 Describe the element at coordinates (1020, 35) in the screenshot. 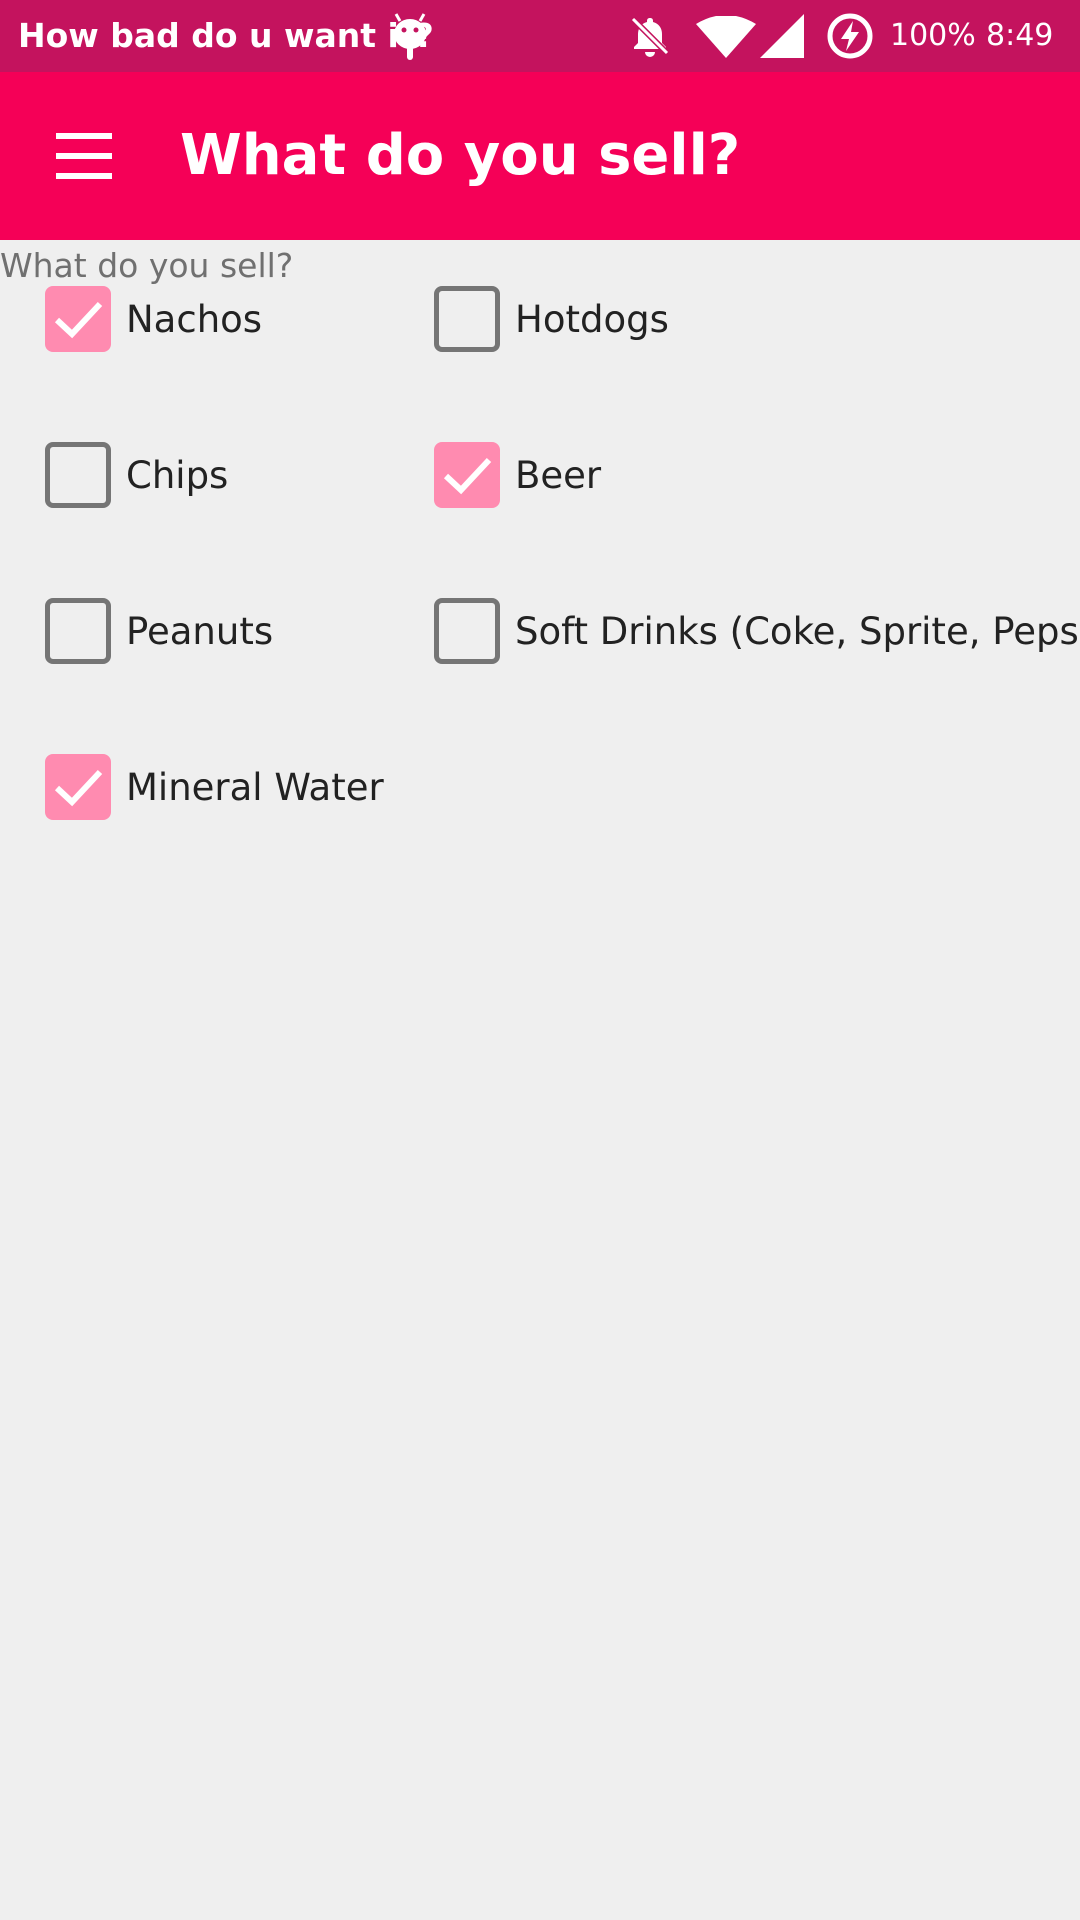

I see `clock: 8:49` at that location.